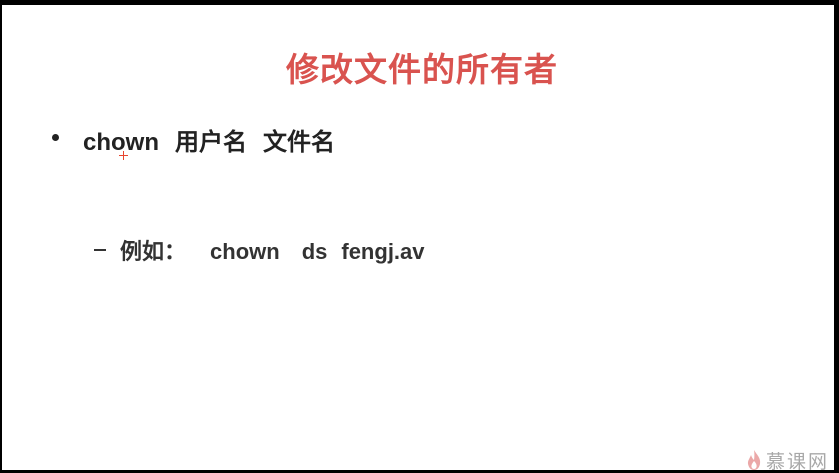  I want to click on mouse-cursor-icon, so click(123, 155).